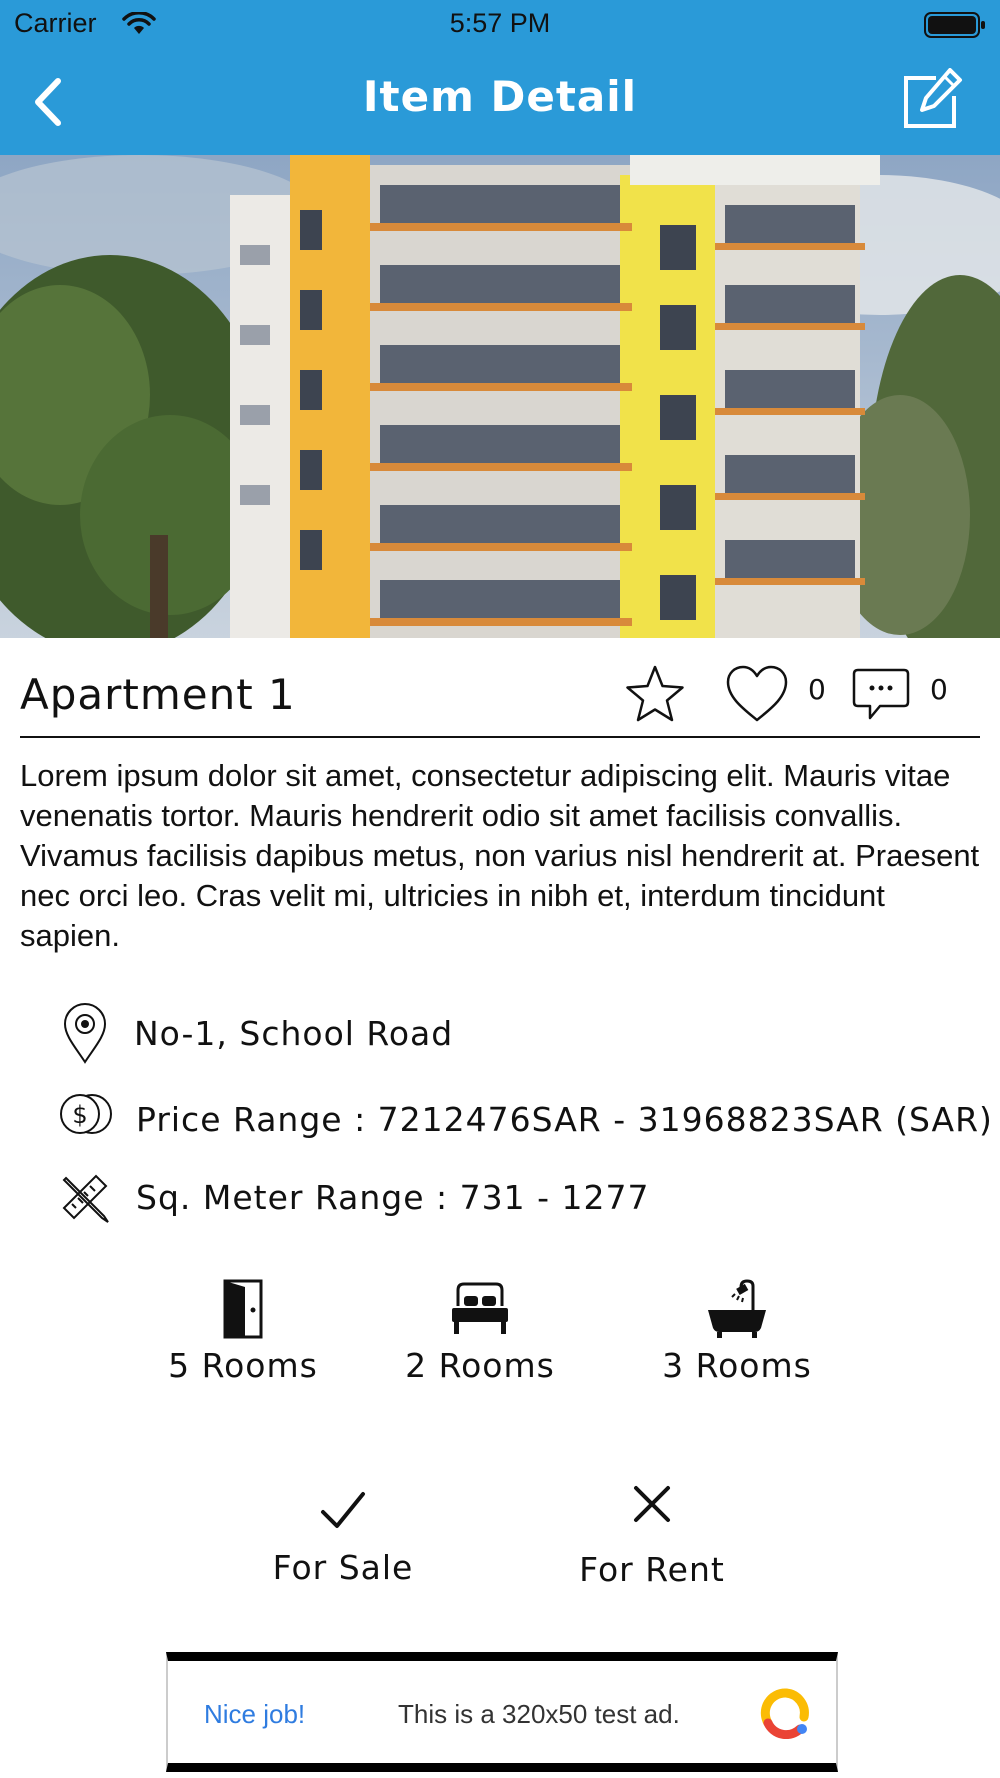 The width and height of the screenshot is (1000, 1778). What do you see at coordinates (784, 1713) in the screenshot?
I see `ad-network-logo-icon` at bounding box center [784, 1713].